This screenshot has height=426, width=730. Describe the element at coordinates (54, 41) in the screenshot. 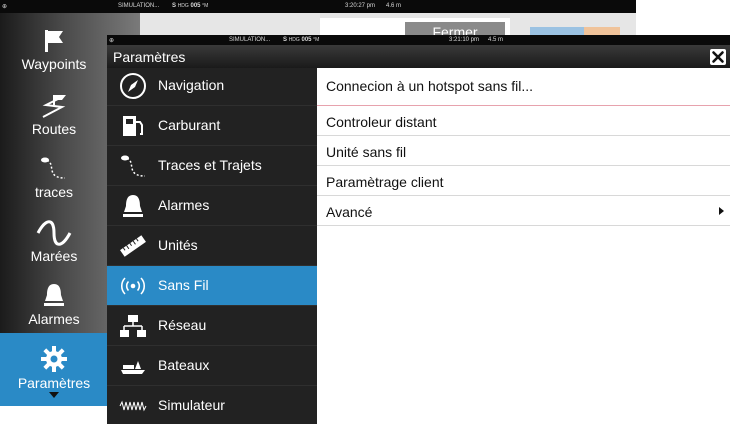

I see `flag-icon` at that location.